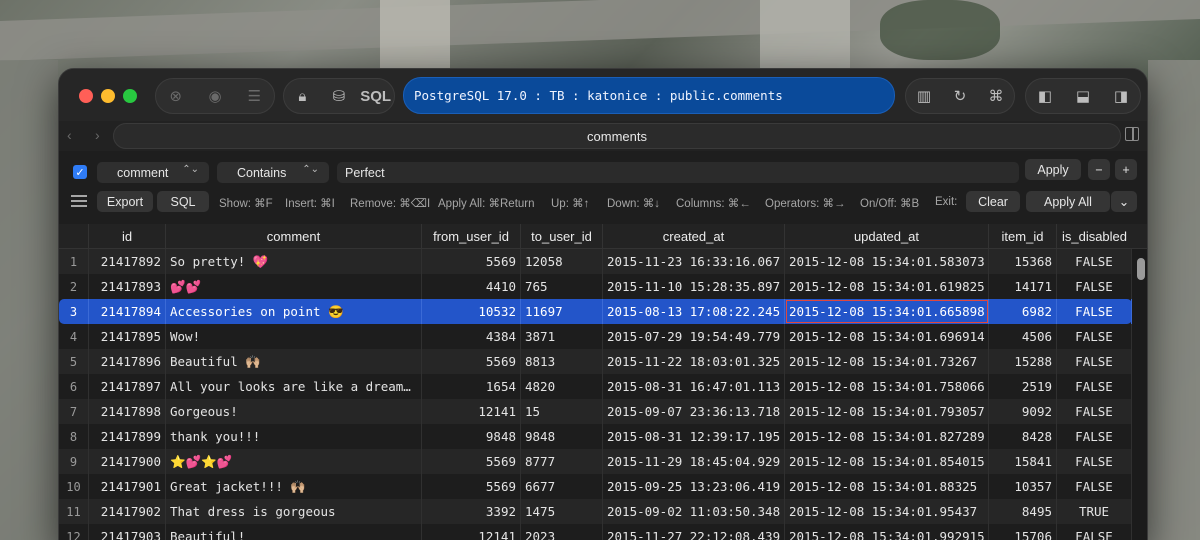 This screenshot has height=540, width=1200. Describe the element at coordinates (887, 236) in the screenshot. I see `column-header: updated_at` at that location.